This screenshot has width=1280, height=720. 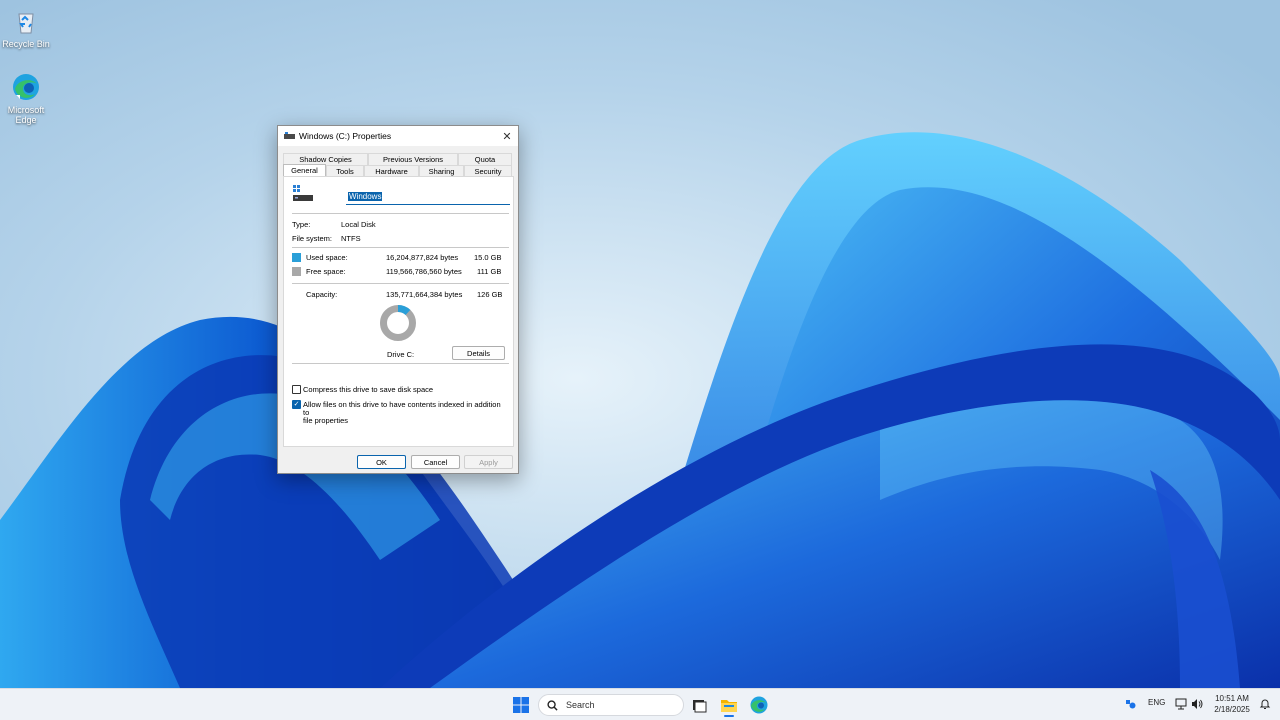 I want to click on index-checkbox: ✓, so click(x=296, y=404).